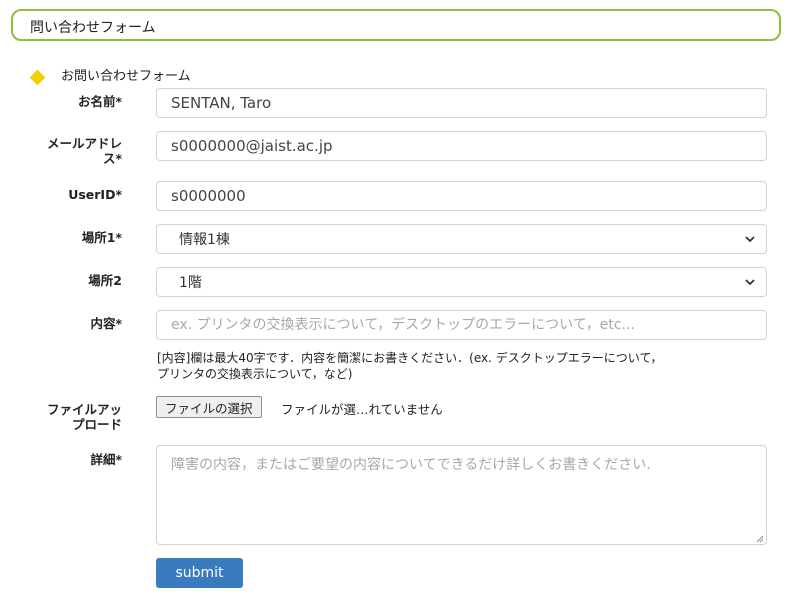  Describe the element at coordinates (84, 409) in the screenshot. I see `file-upload-label-line1: ファイルアッ` at that location.